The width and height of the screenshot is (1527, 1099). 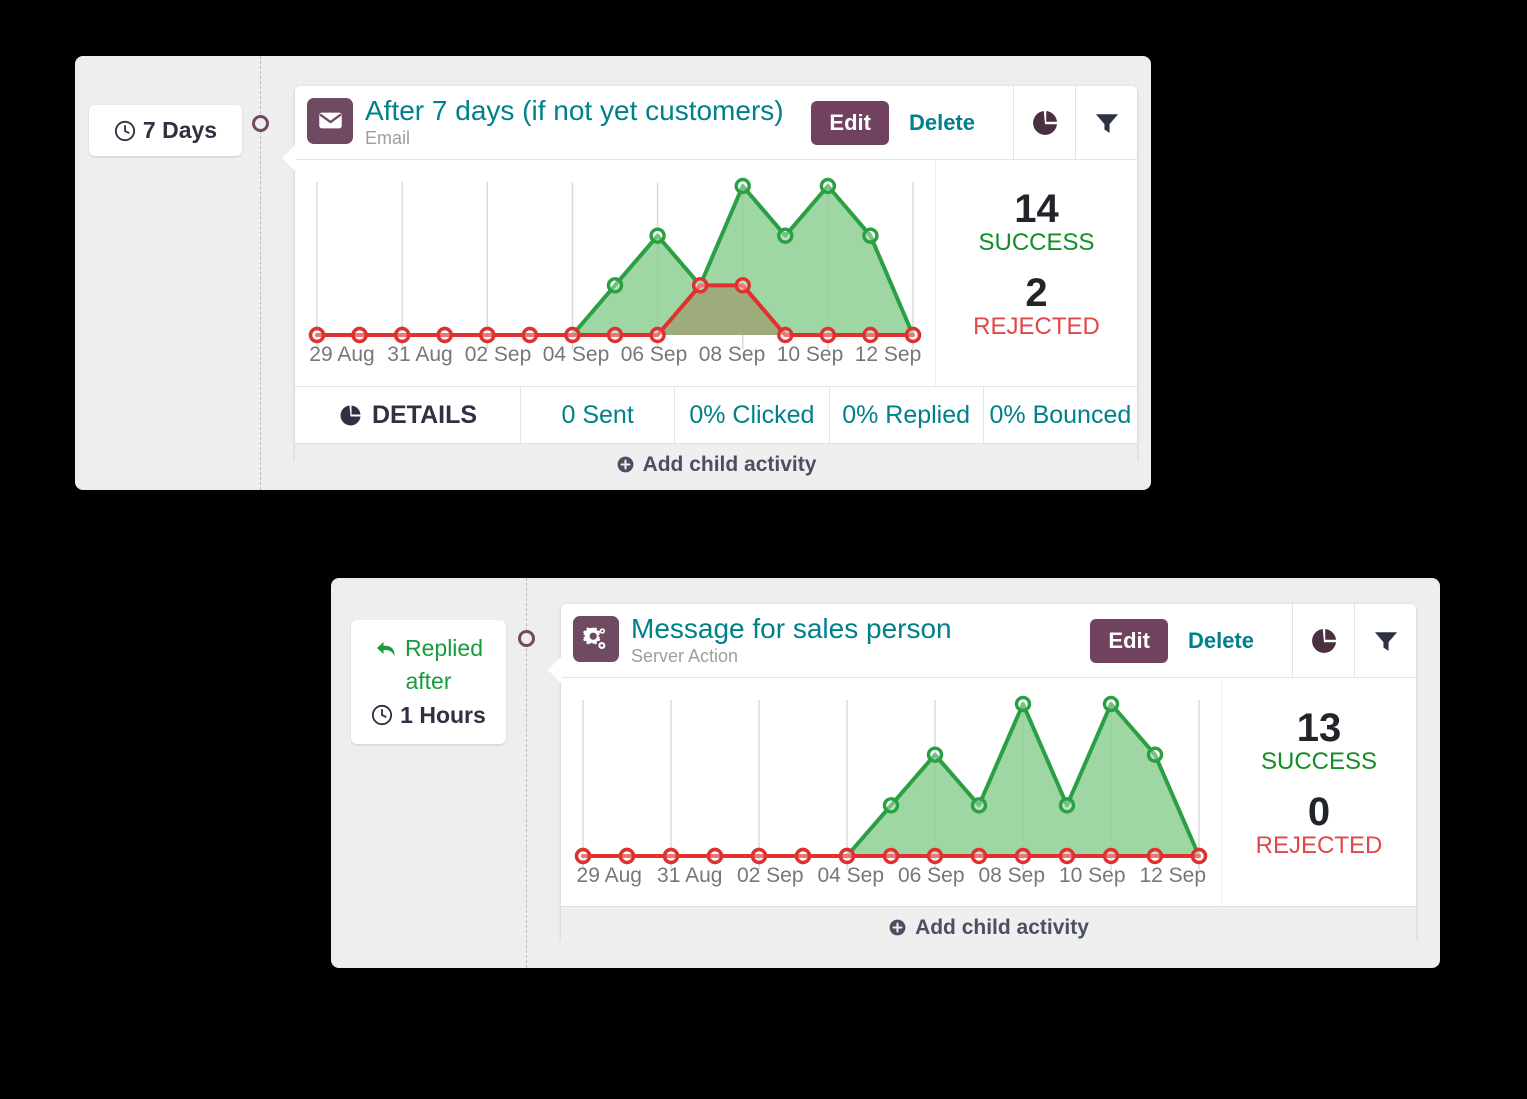 What do you see at coordinates (388, 137) in the screenshot?
I see `card-subtitle: Email` at bounding box center [388, 137].